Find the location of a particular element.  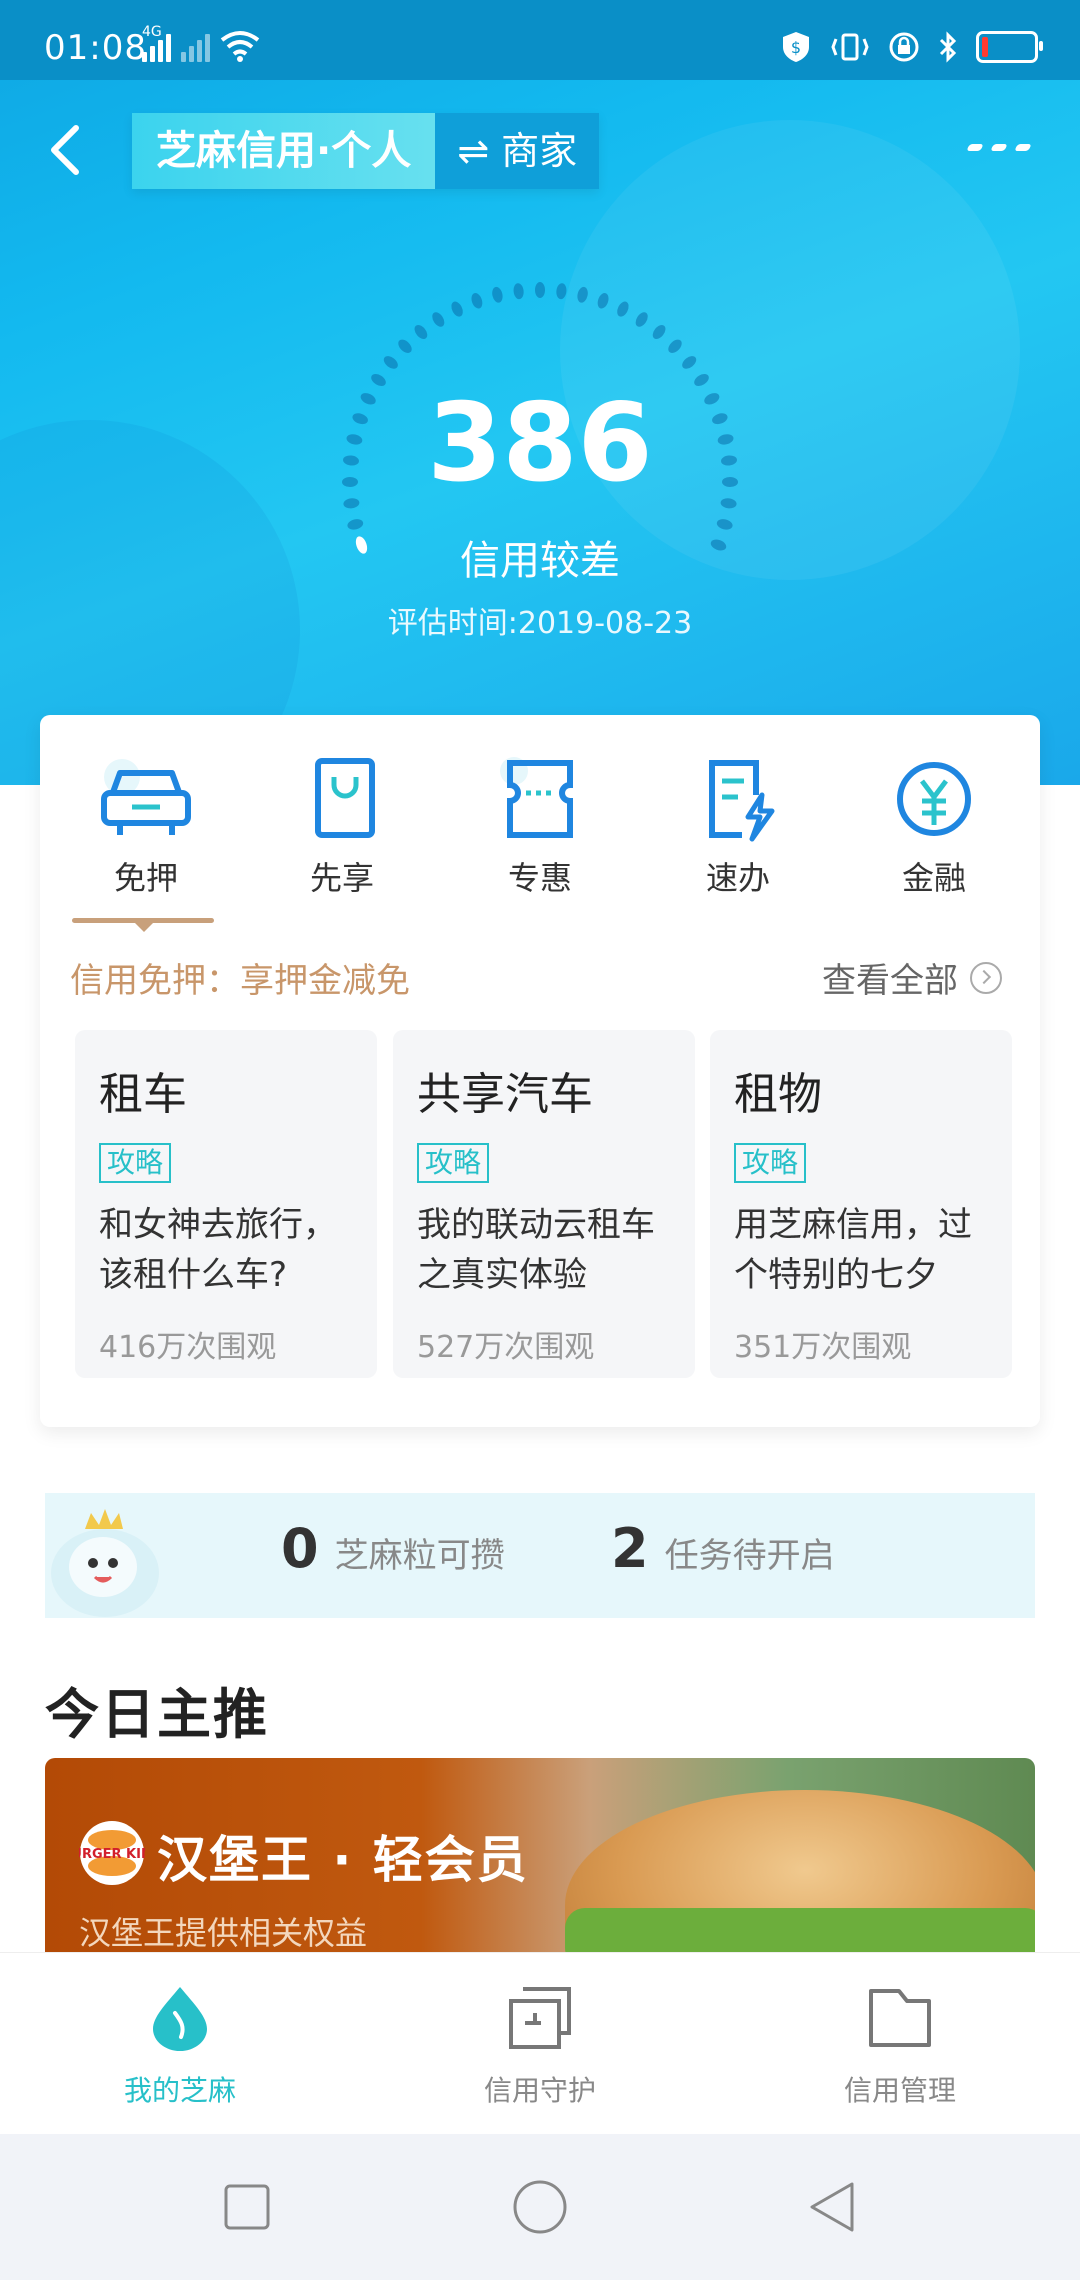

view-all-label: 查看全部 is located at coordinates (890, 981).